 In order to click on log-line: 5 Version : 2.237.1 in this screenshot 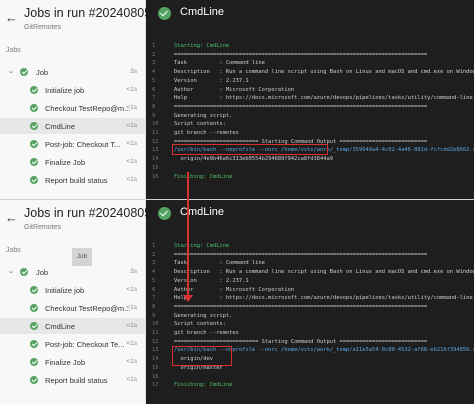, I will do `click(310, 81)`.